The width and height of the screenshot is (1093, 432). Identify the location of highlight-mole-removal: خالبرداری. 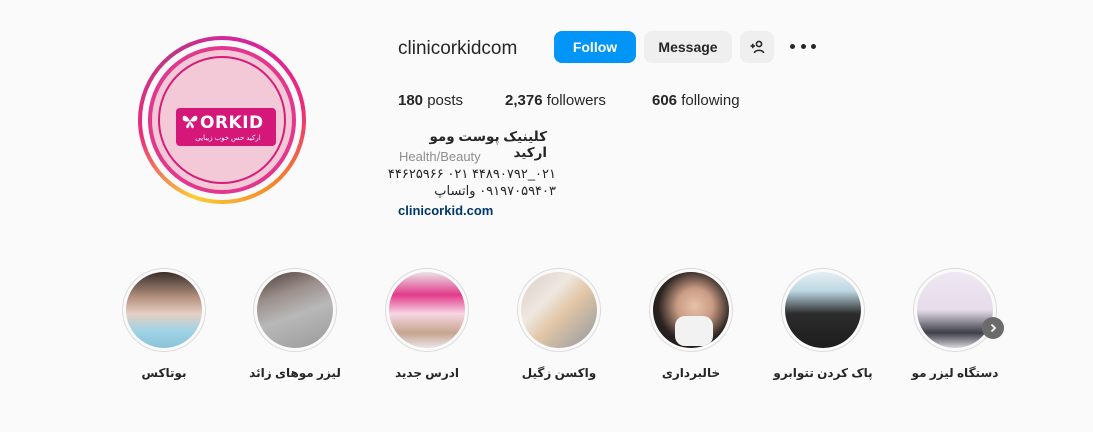
(691, 324).